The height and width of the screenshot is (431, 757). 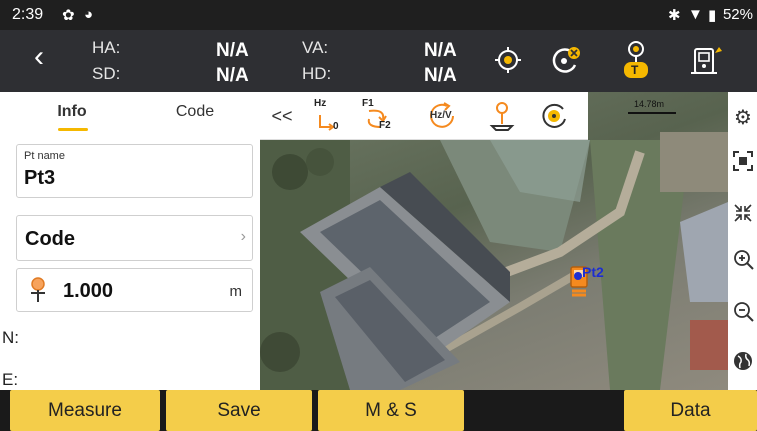 I want to click on scale-label: 14.78m, so click(x=649, y=104).